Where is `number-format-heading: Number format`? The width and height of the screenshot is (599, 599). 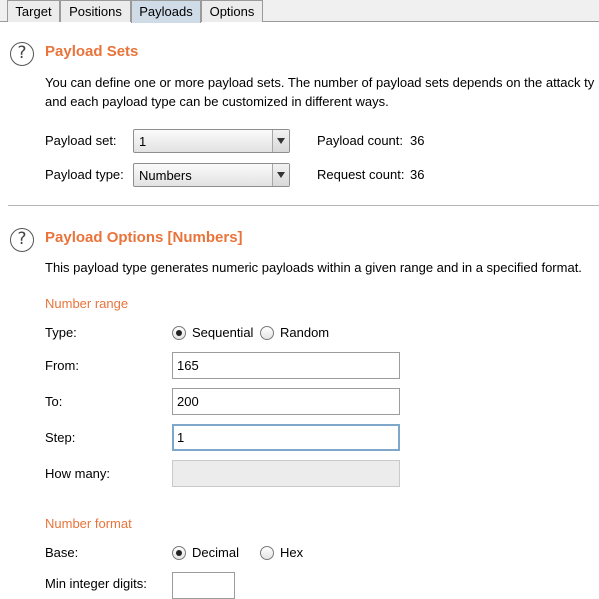
number-format-heading: Number format is located at coordinates (88, 523).